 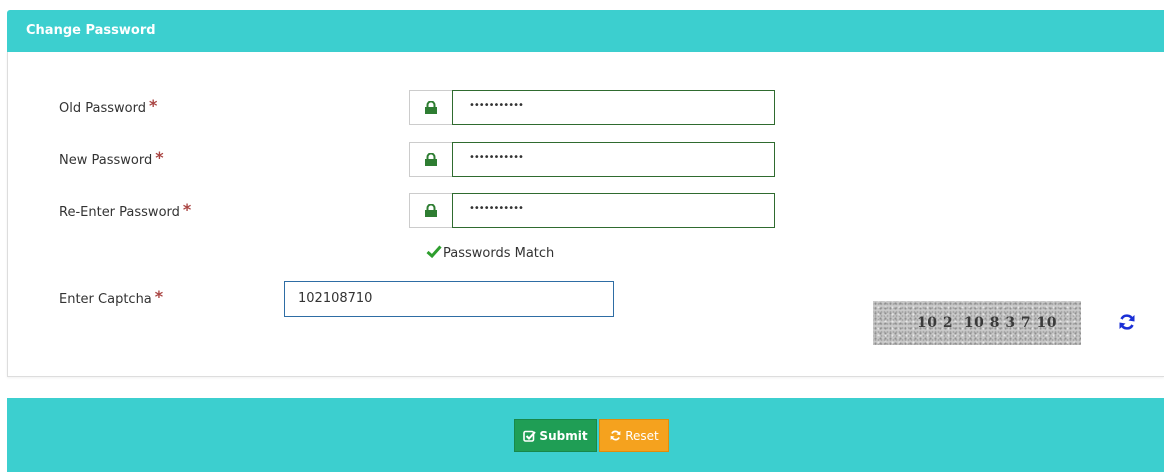 What do you see at coordinates (449, 299) in the screenshot?
I see `captcha-input: 102108710` at bounding box center [449, 299].